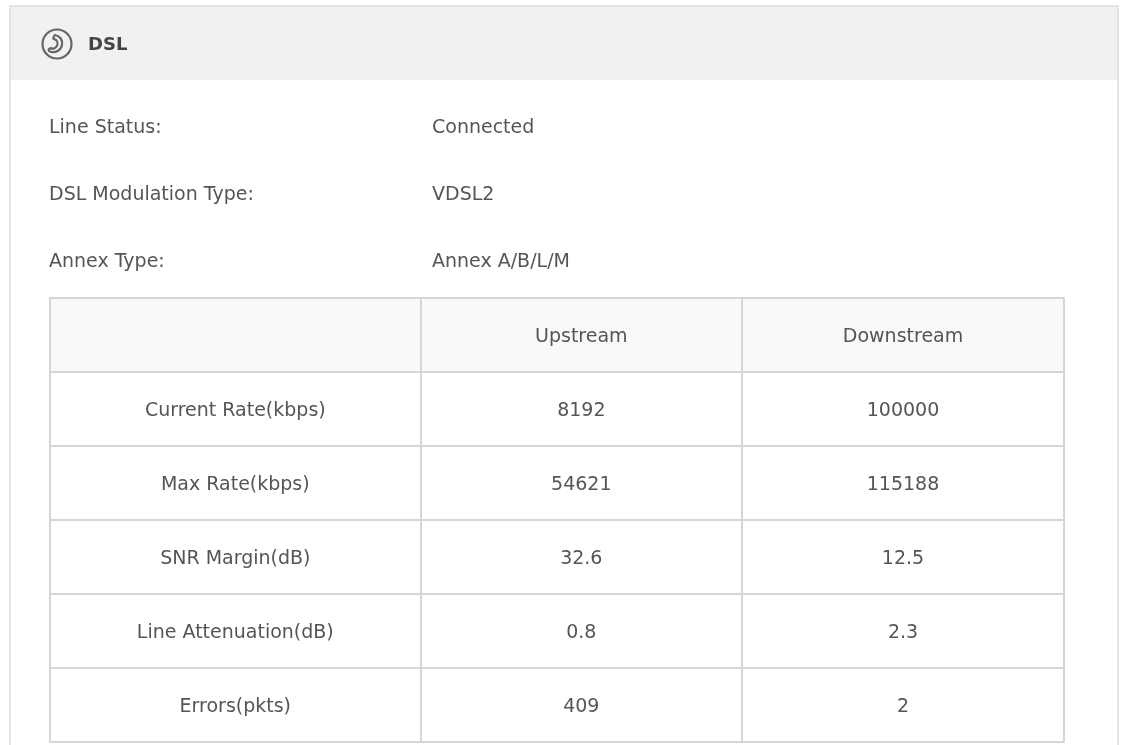 The image size is (1130, 745). I want to click on panel-title: DSL, so click(108, 43).